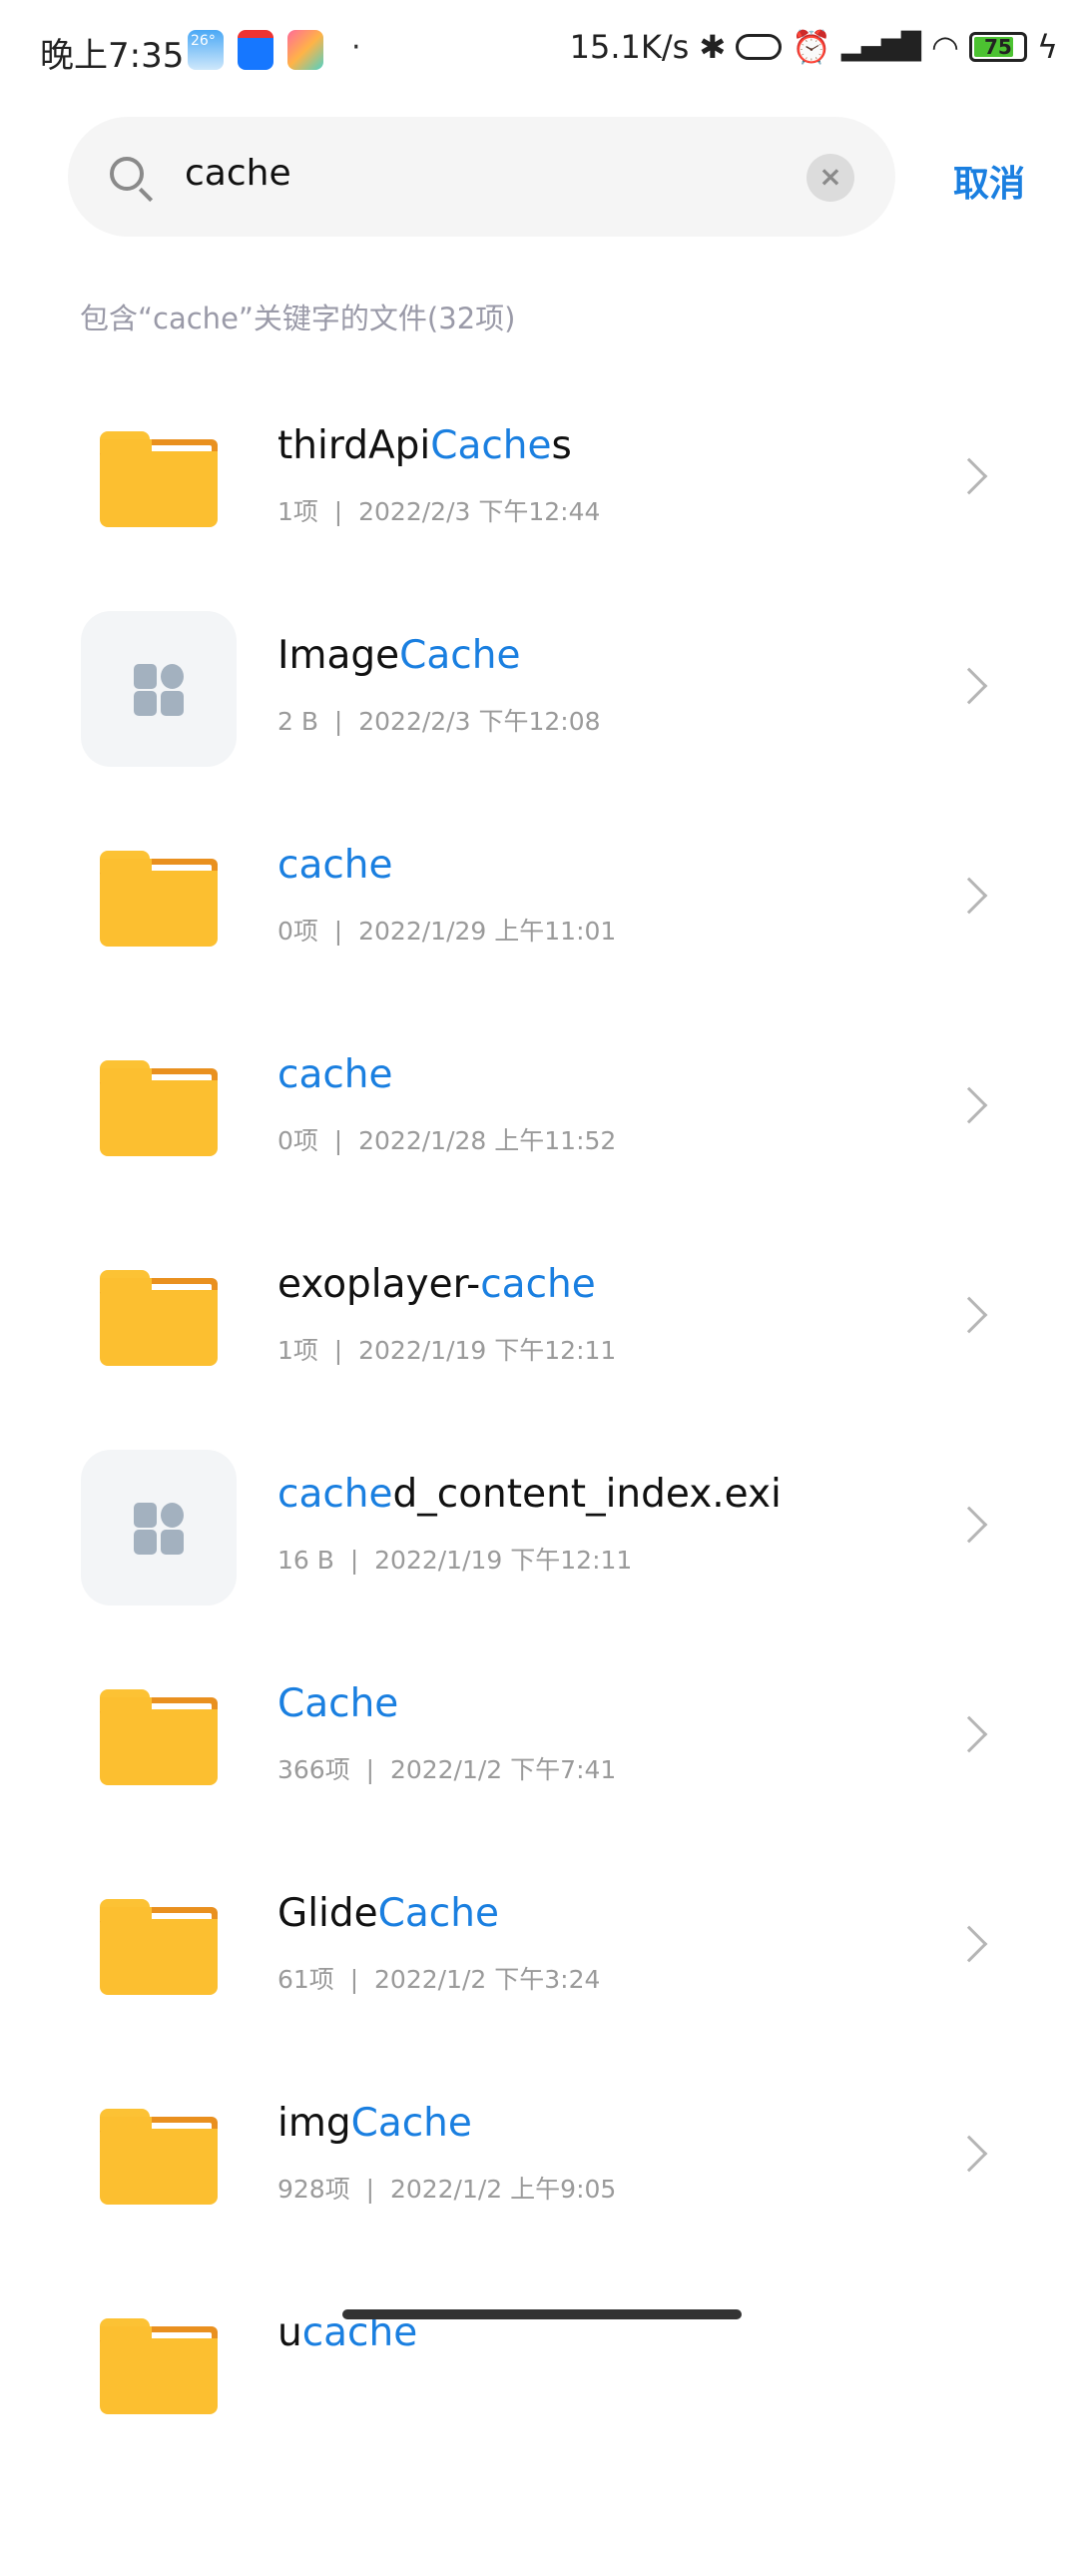 The width and height of the screenshot is (1078, 2576). I want to click on item-date: 2022/1/2 下午7:41, so click(503, 1770).